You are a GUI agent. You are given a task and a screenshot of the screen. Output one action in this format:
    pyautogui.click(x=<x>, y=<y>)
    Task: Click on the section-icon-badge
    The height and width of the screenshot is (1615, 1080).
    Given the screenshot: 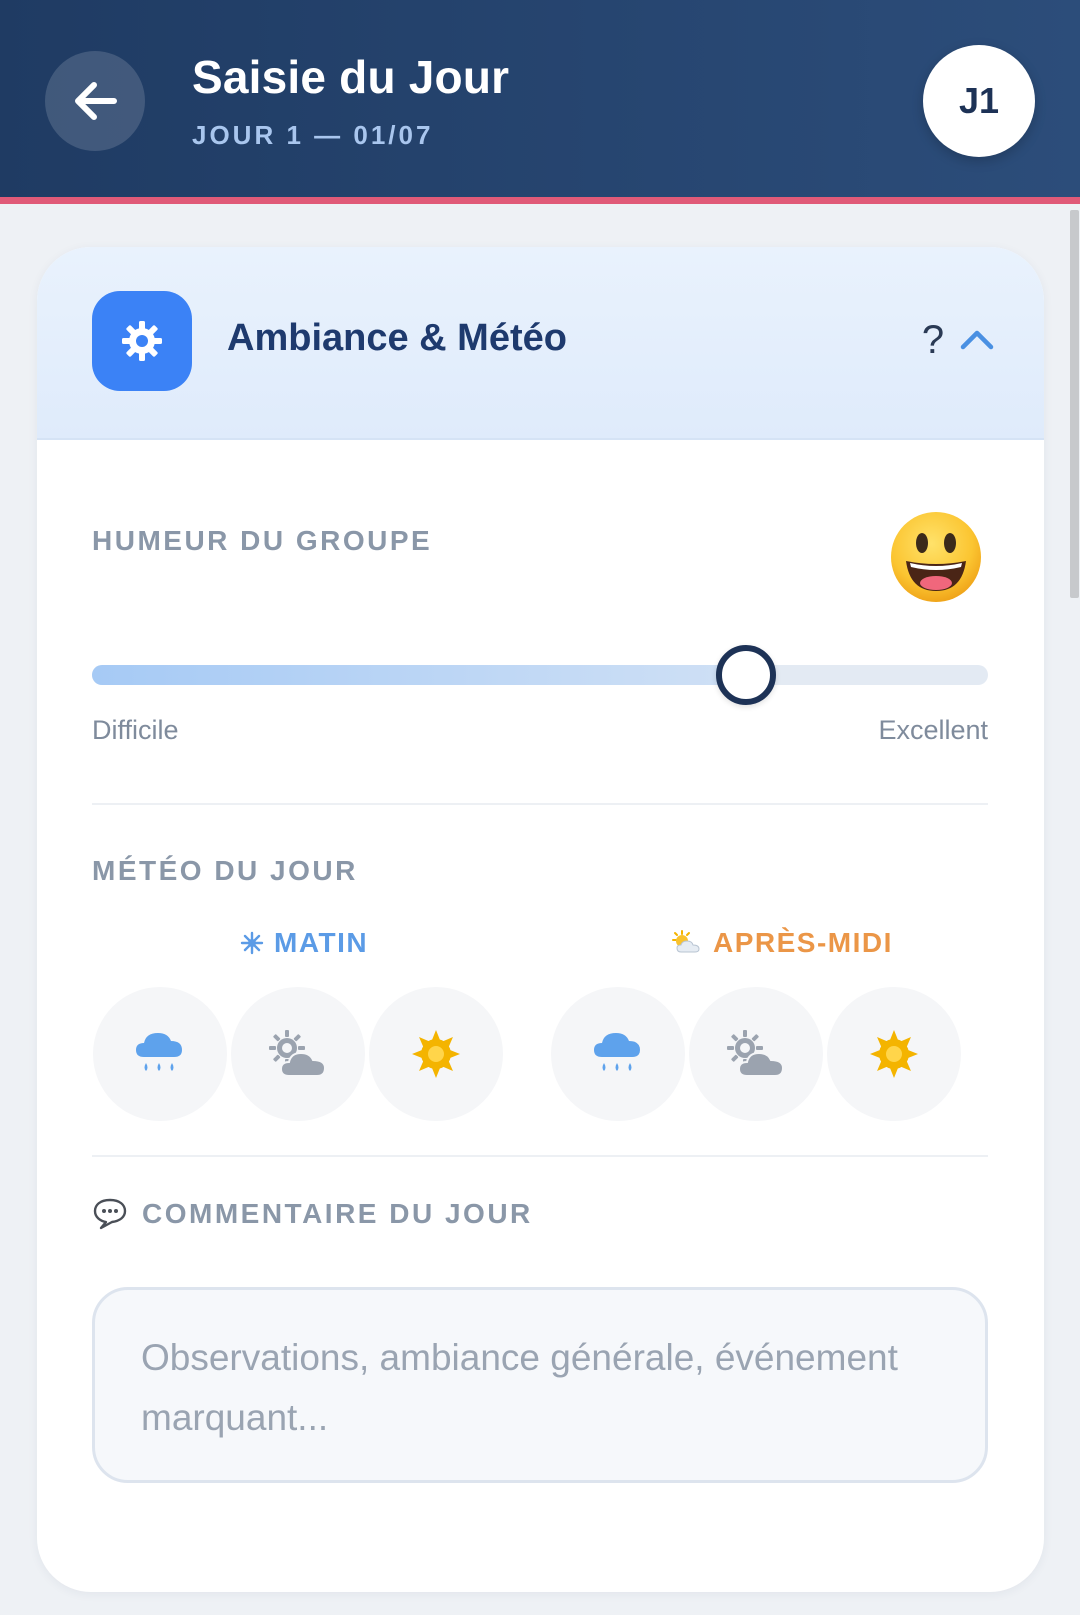 What is the action you would take?
    pyautogui.click(x=142, y=341)
    